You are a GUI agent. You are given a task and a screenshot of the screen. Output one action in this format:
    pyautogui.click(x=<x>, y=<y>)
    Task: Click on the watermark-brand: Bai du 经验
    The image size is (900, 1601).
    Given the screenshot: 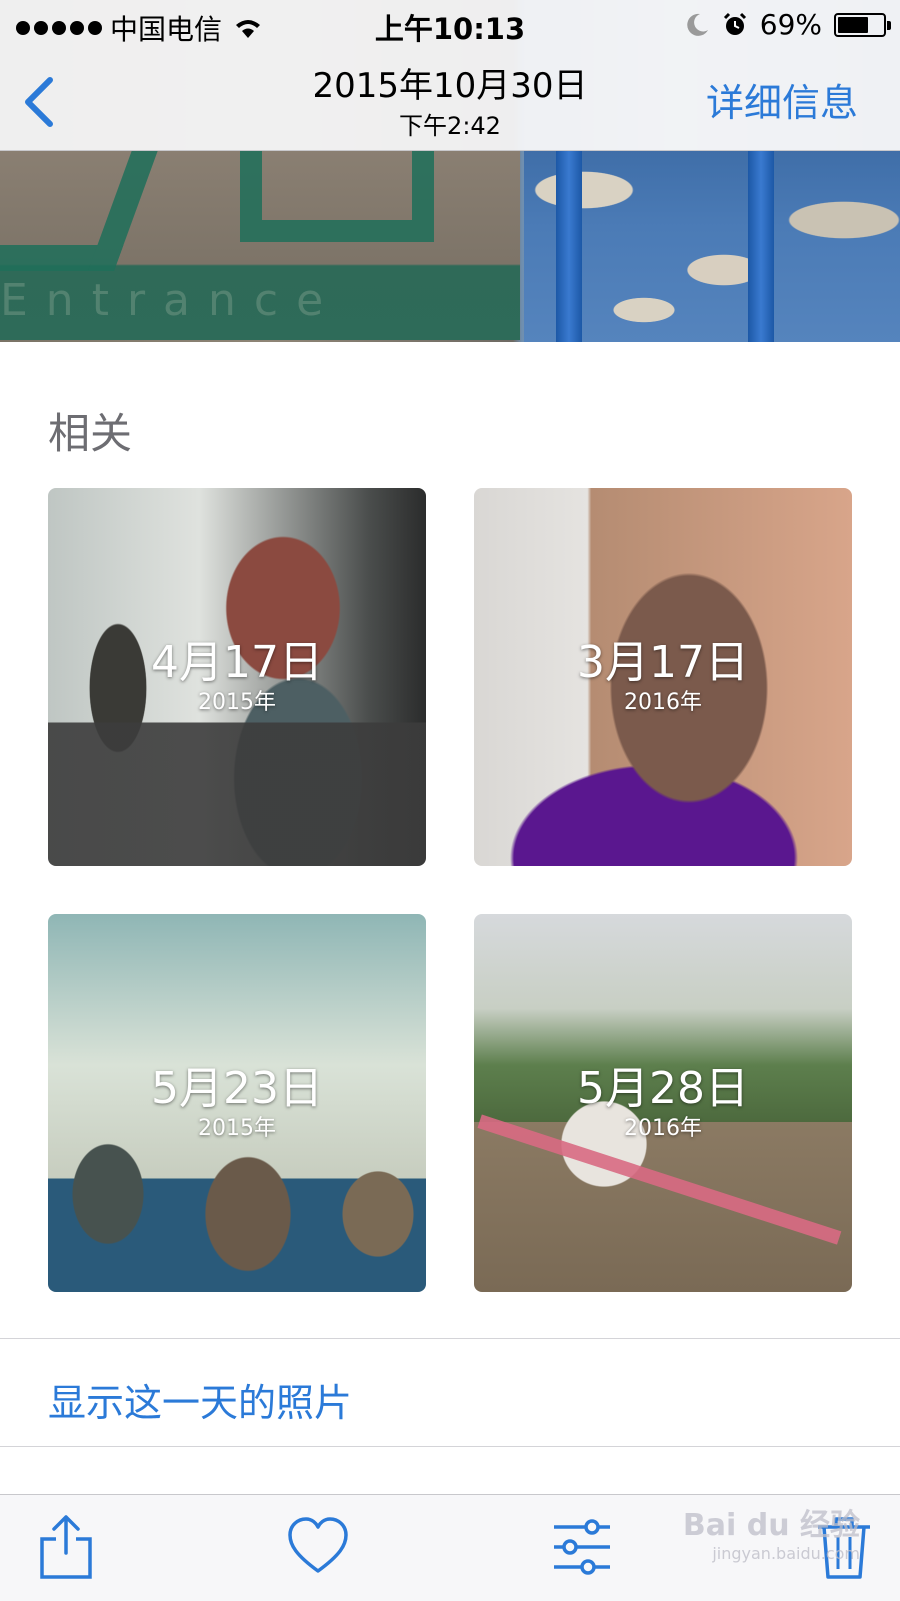 What is the action you would take?
    pyautogui.click(x=771, y=1525)
    